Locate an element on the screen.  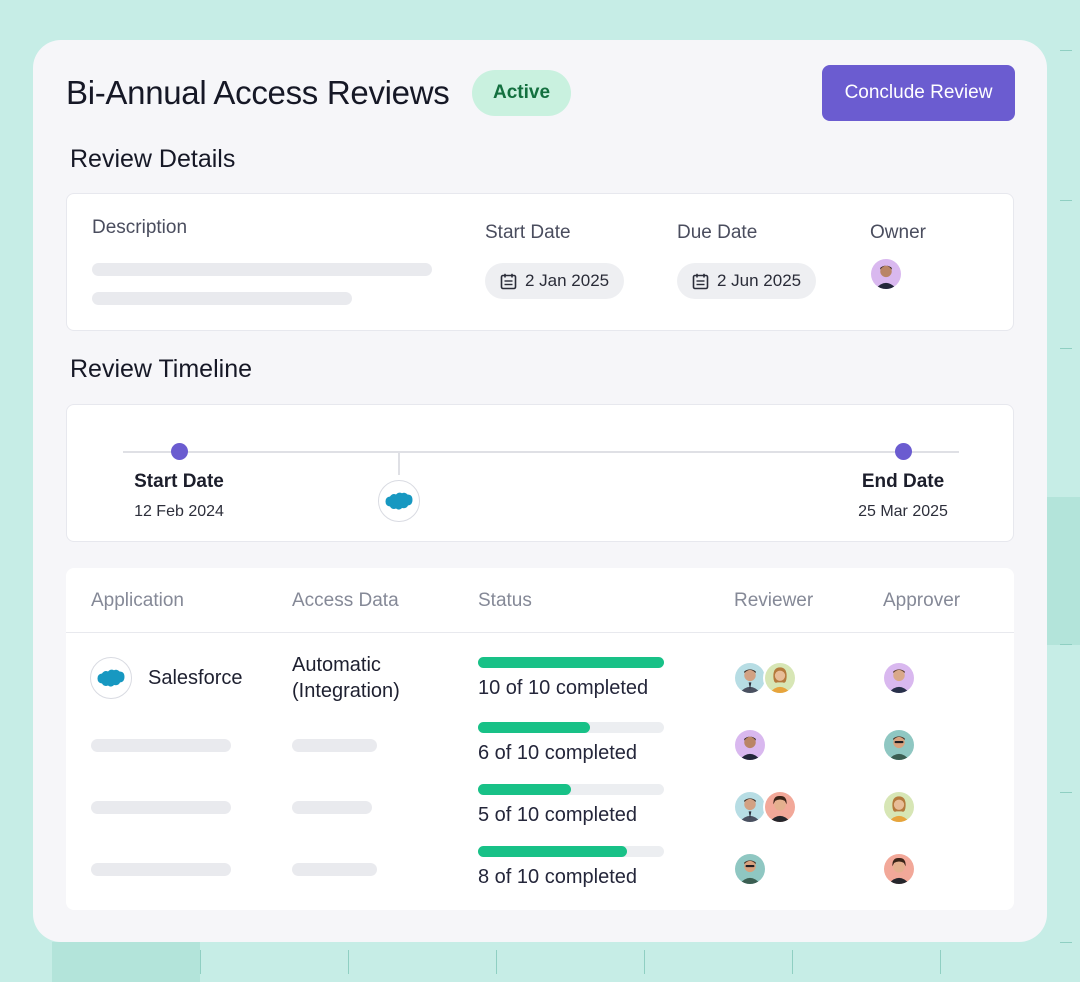
review-details-heading: Review Details is located at coordinates (153, 159).